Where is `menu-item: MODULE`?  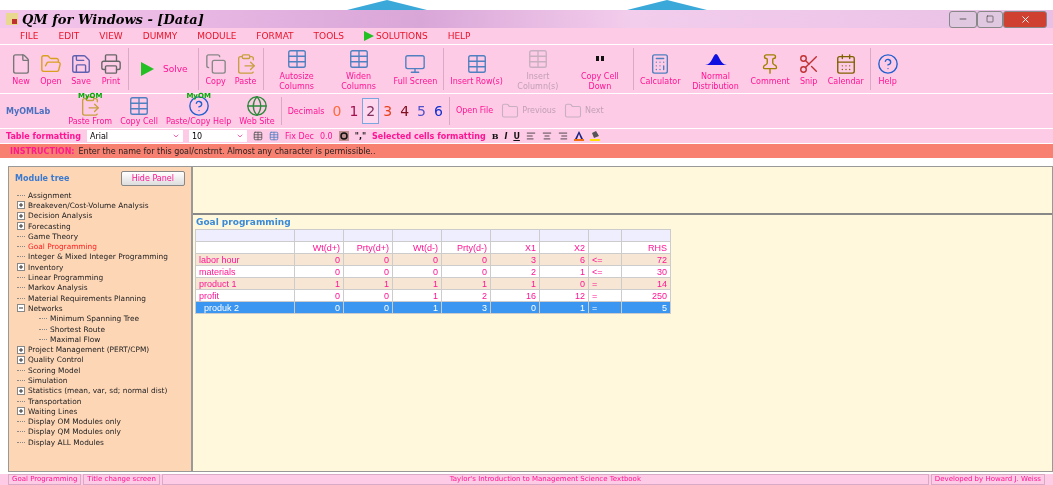 menu-item: MODULE is located at coordinates (217, 36).